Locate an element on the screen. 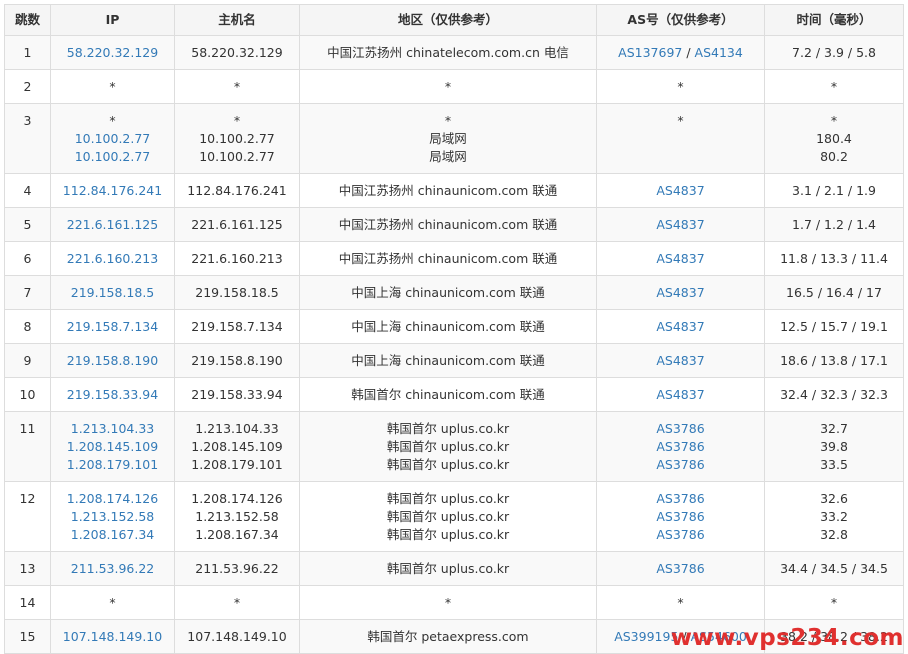 The width and height of the screenshot is (908, 654). ip-link: 112.84.176.241 is located at coordinates (112, 191).